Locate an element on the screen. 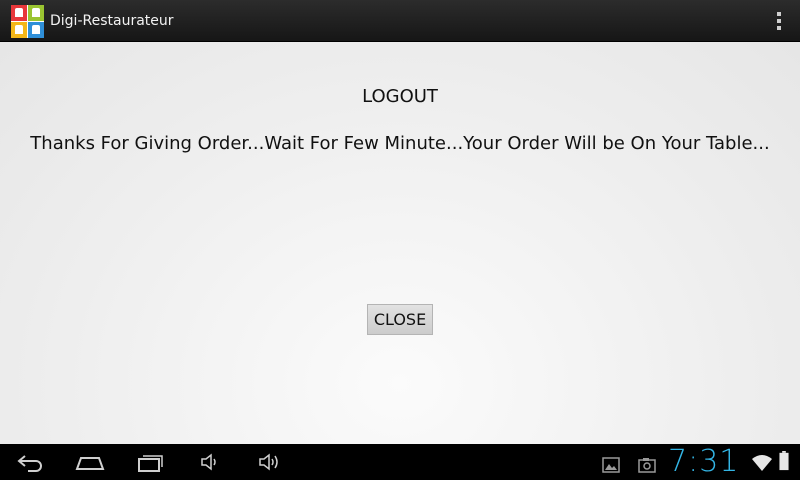  wifi-icon is located at coordinates (762, 463).